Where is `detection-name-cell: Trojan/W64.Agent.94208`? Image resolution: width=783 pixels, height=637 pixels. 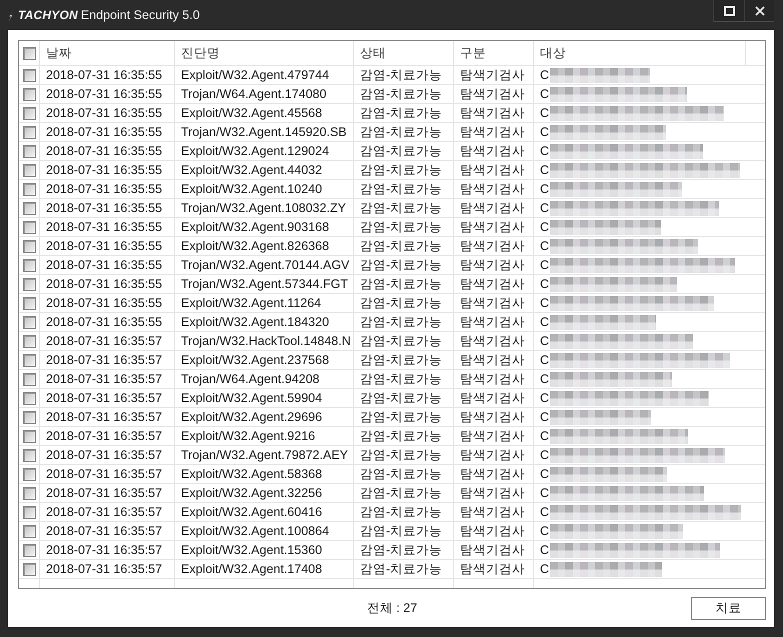
detection-name-cell: Trojan/W64.Agent.94208 is located at coordinates (264, 379).